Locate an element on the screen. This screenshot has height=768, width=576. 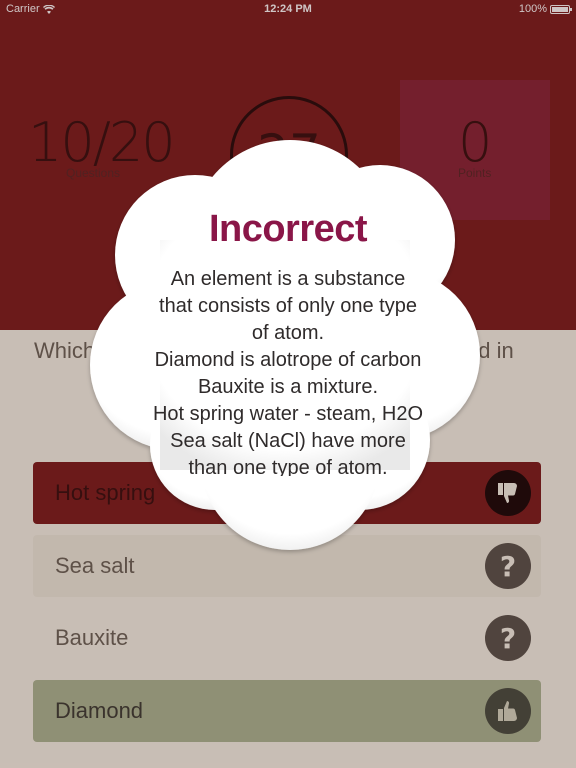
explanation-line: Bauxite is a mixture. is located at coordinates (288, 387).